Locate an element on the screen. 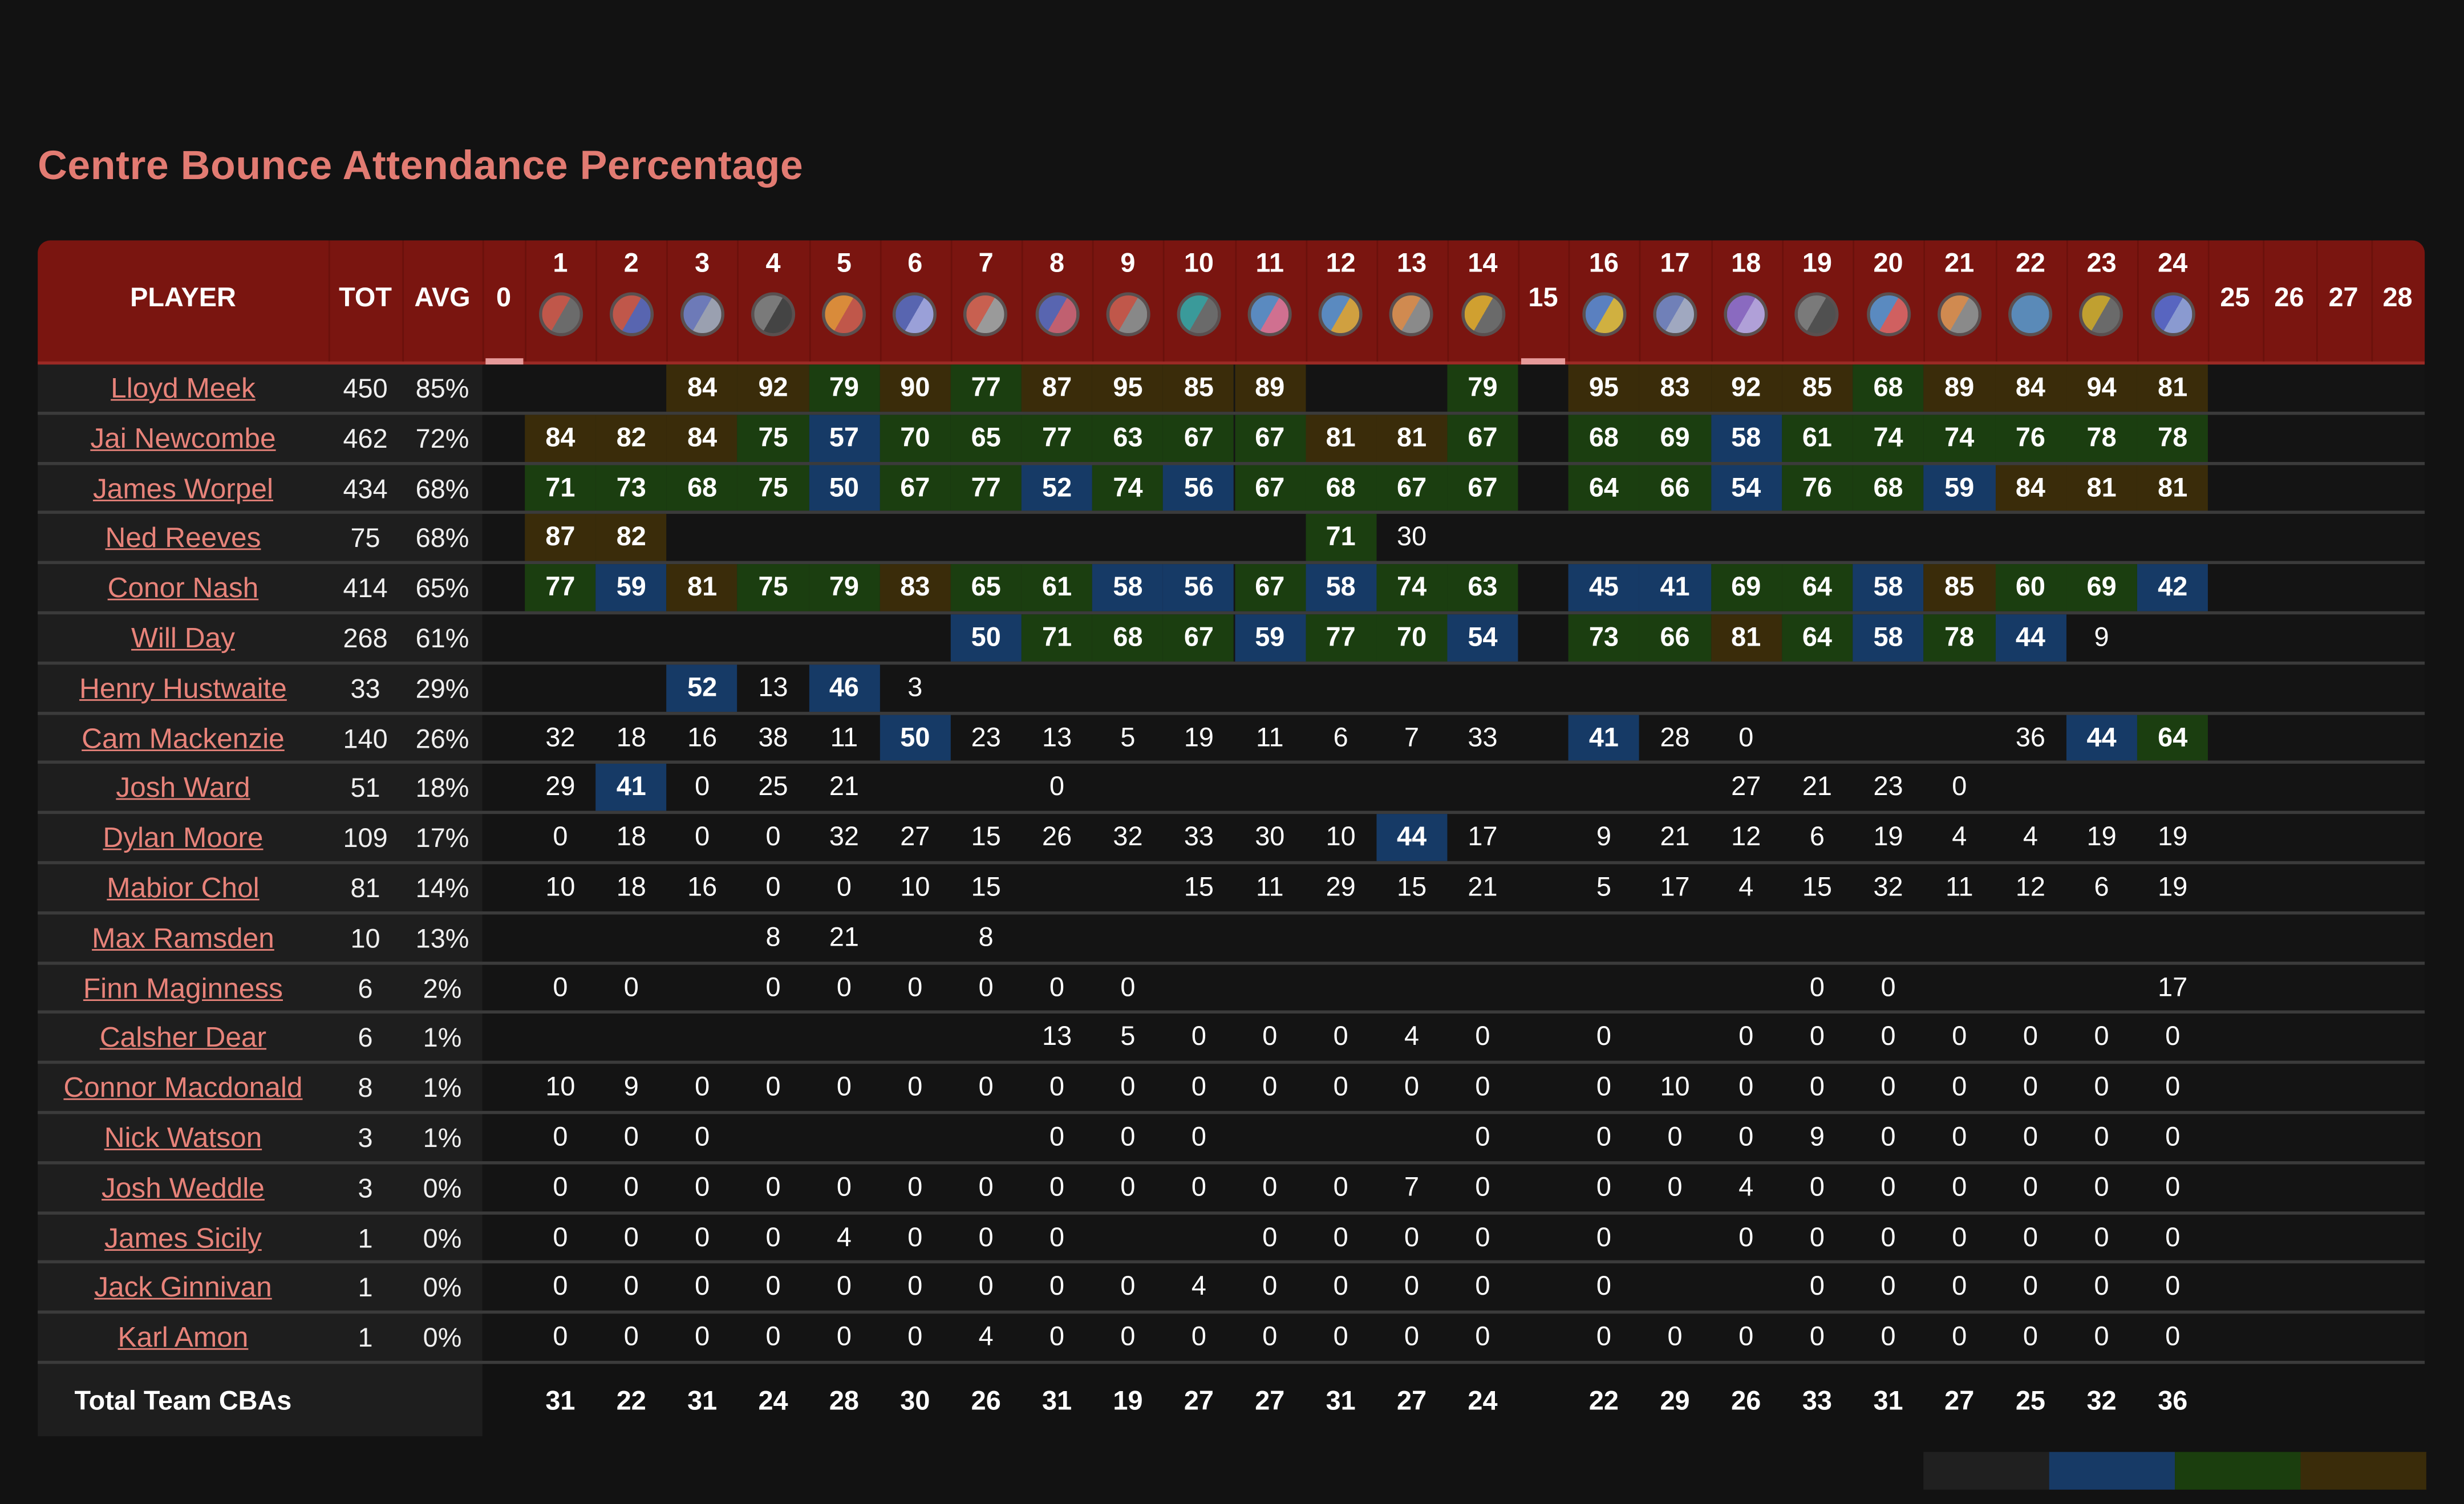 This screenshot has height=1504, width=2464. player-link: Cam Mackenzie is located at coordinates (183, 738).